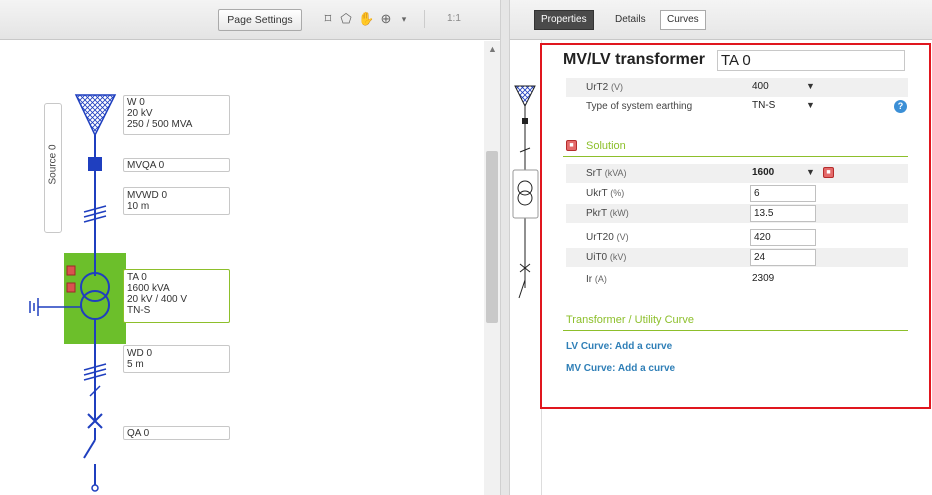 Image resolution: width=932 pixels, height=495 pixels. Describe the element at coordinates (737, 106) in the screenshot. I see `property-row-earthing: Type of system earthing TN-S ▼ ?` at that location.